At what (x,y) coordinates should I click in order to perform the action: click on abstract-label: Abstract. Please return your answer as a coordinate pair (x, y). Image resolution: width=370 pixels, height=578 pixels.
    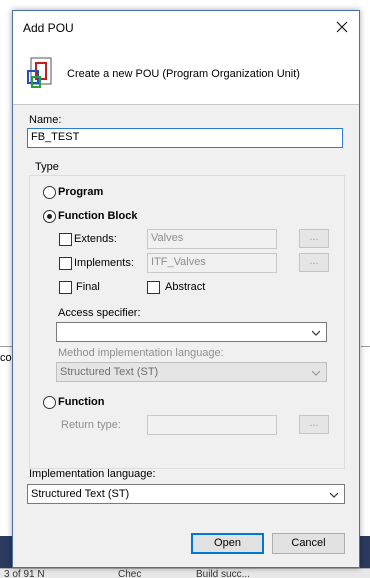
    Looking at the image, I should click on (185, 287).